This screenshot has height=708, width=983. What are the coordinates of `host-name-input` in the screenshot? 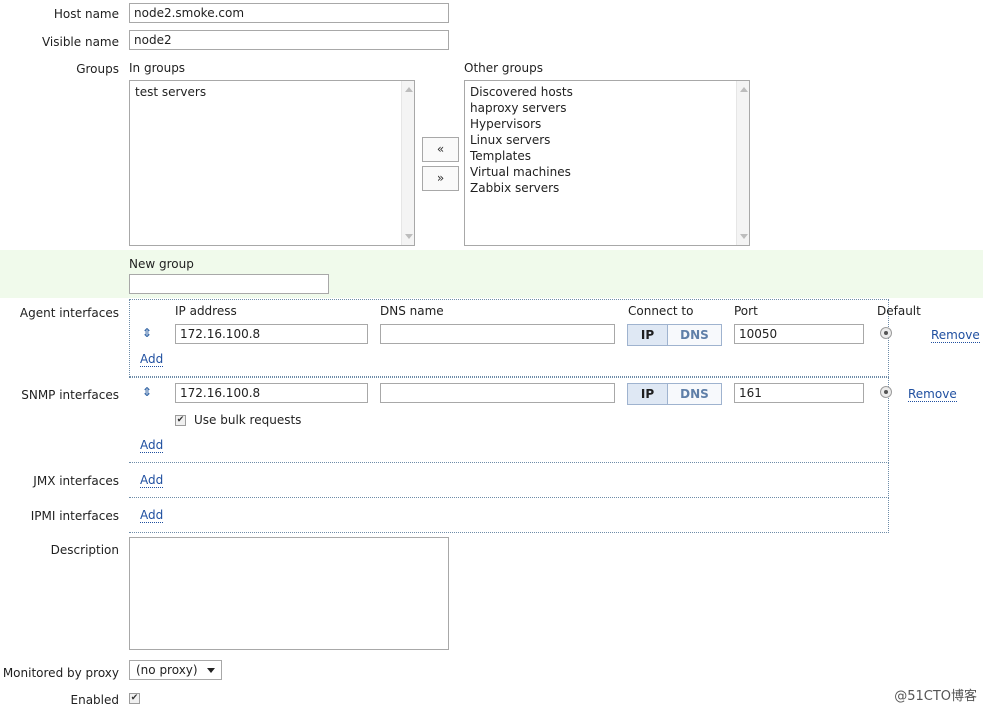 It's located at (289, 13).